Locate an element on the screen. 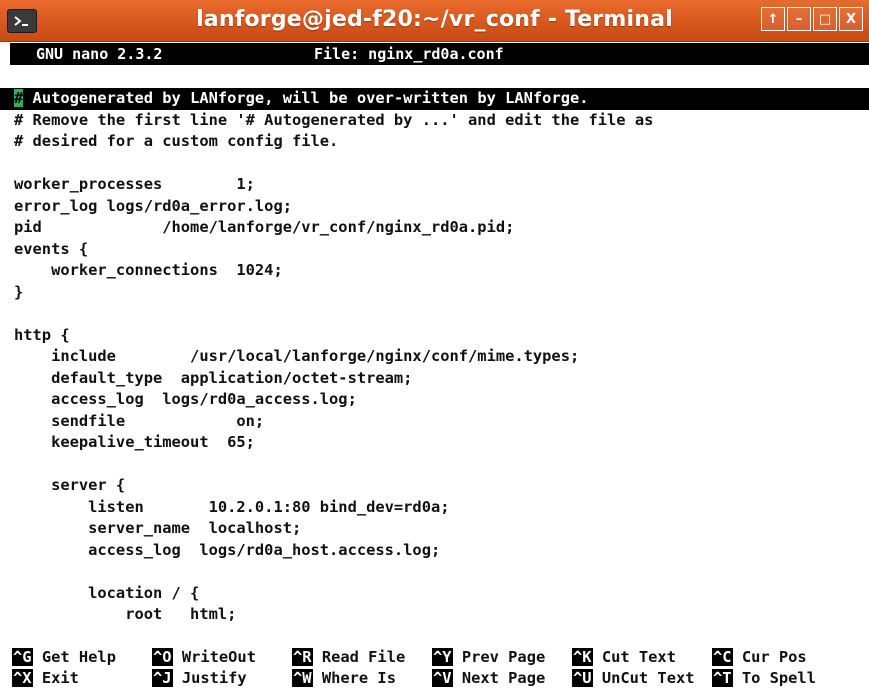 This screenshot has width=869, height=689. shortcut-key: ^U is located at coordinates (582, 678).